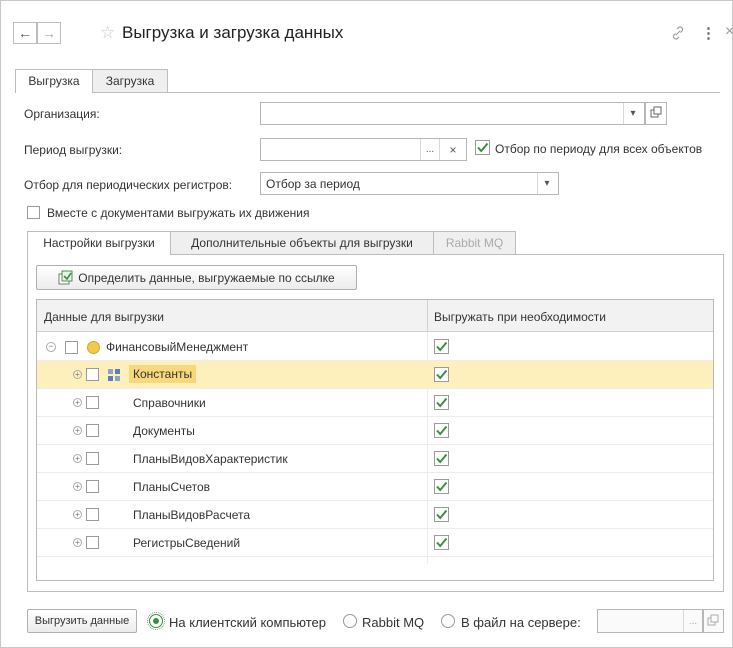  I want to click on forward-button: →, so click(49, 33).